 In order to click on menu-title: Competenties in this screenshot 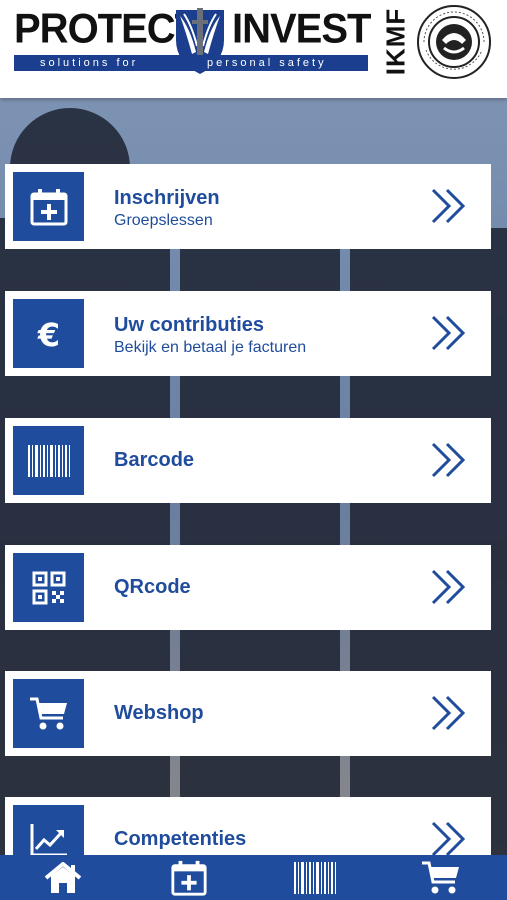, I will do `click(180, 839)`.